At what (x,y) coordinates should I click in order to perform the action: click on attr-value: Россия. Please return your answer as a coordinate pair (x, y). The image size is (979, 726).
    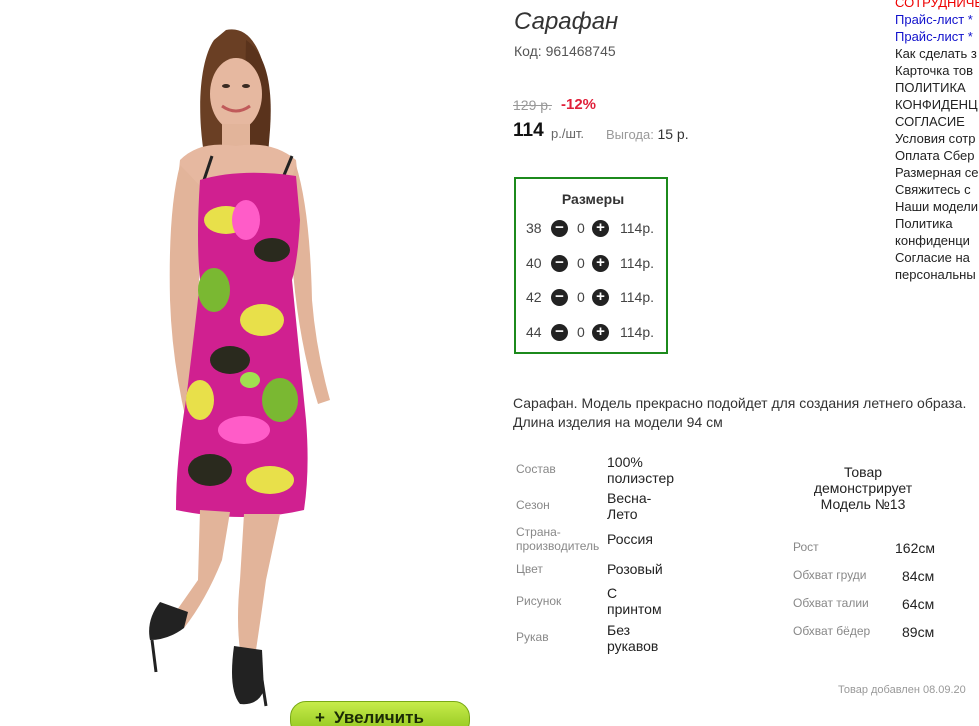
    Looking at the image, I should click on (630, 539).